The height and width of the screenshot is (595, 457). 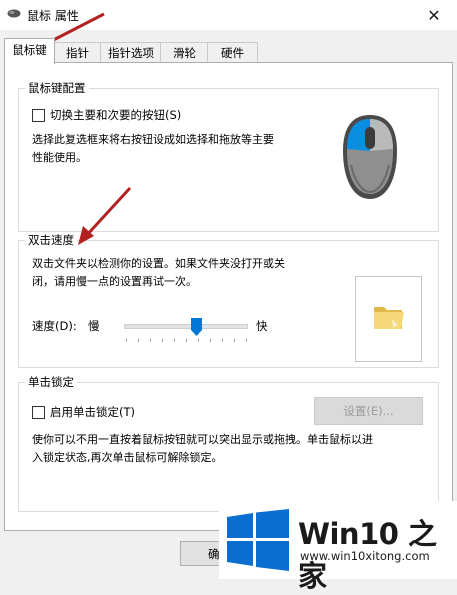 I want to click on close-icon: ✕, so click(x=434, y=15).